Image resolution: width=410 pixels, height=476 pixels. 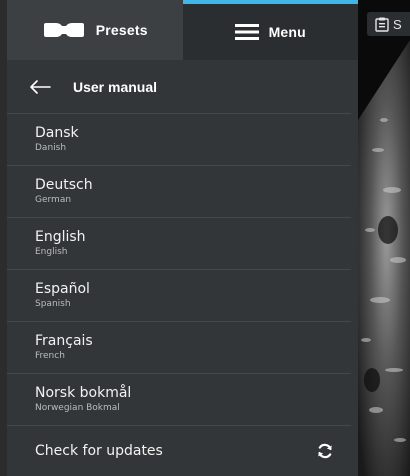 What do you see at coordinates (179, 451) in the screenshot?
I see `check-updates-button: Check for updates` at bounding box center [179, 451].